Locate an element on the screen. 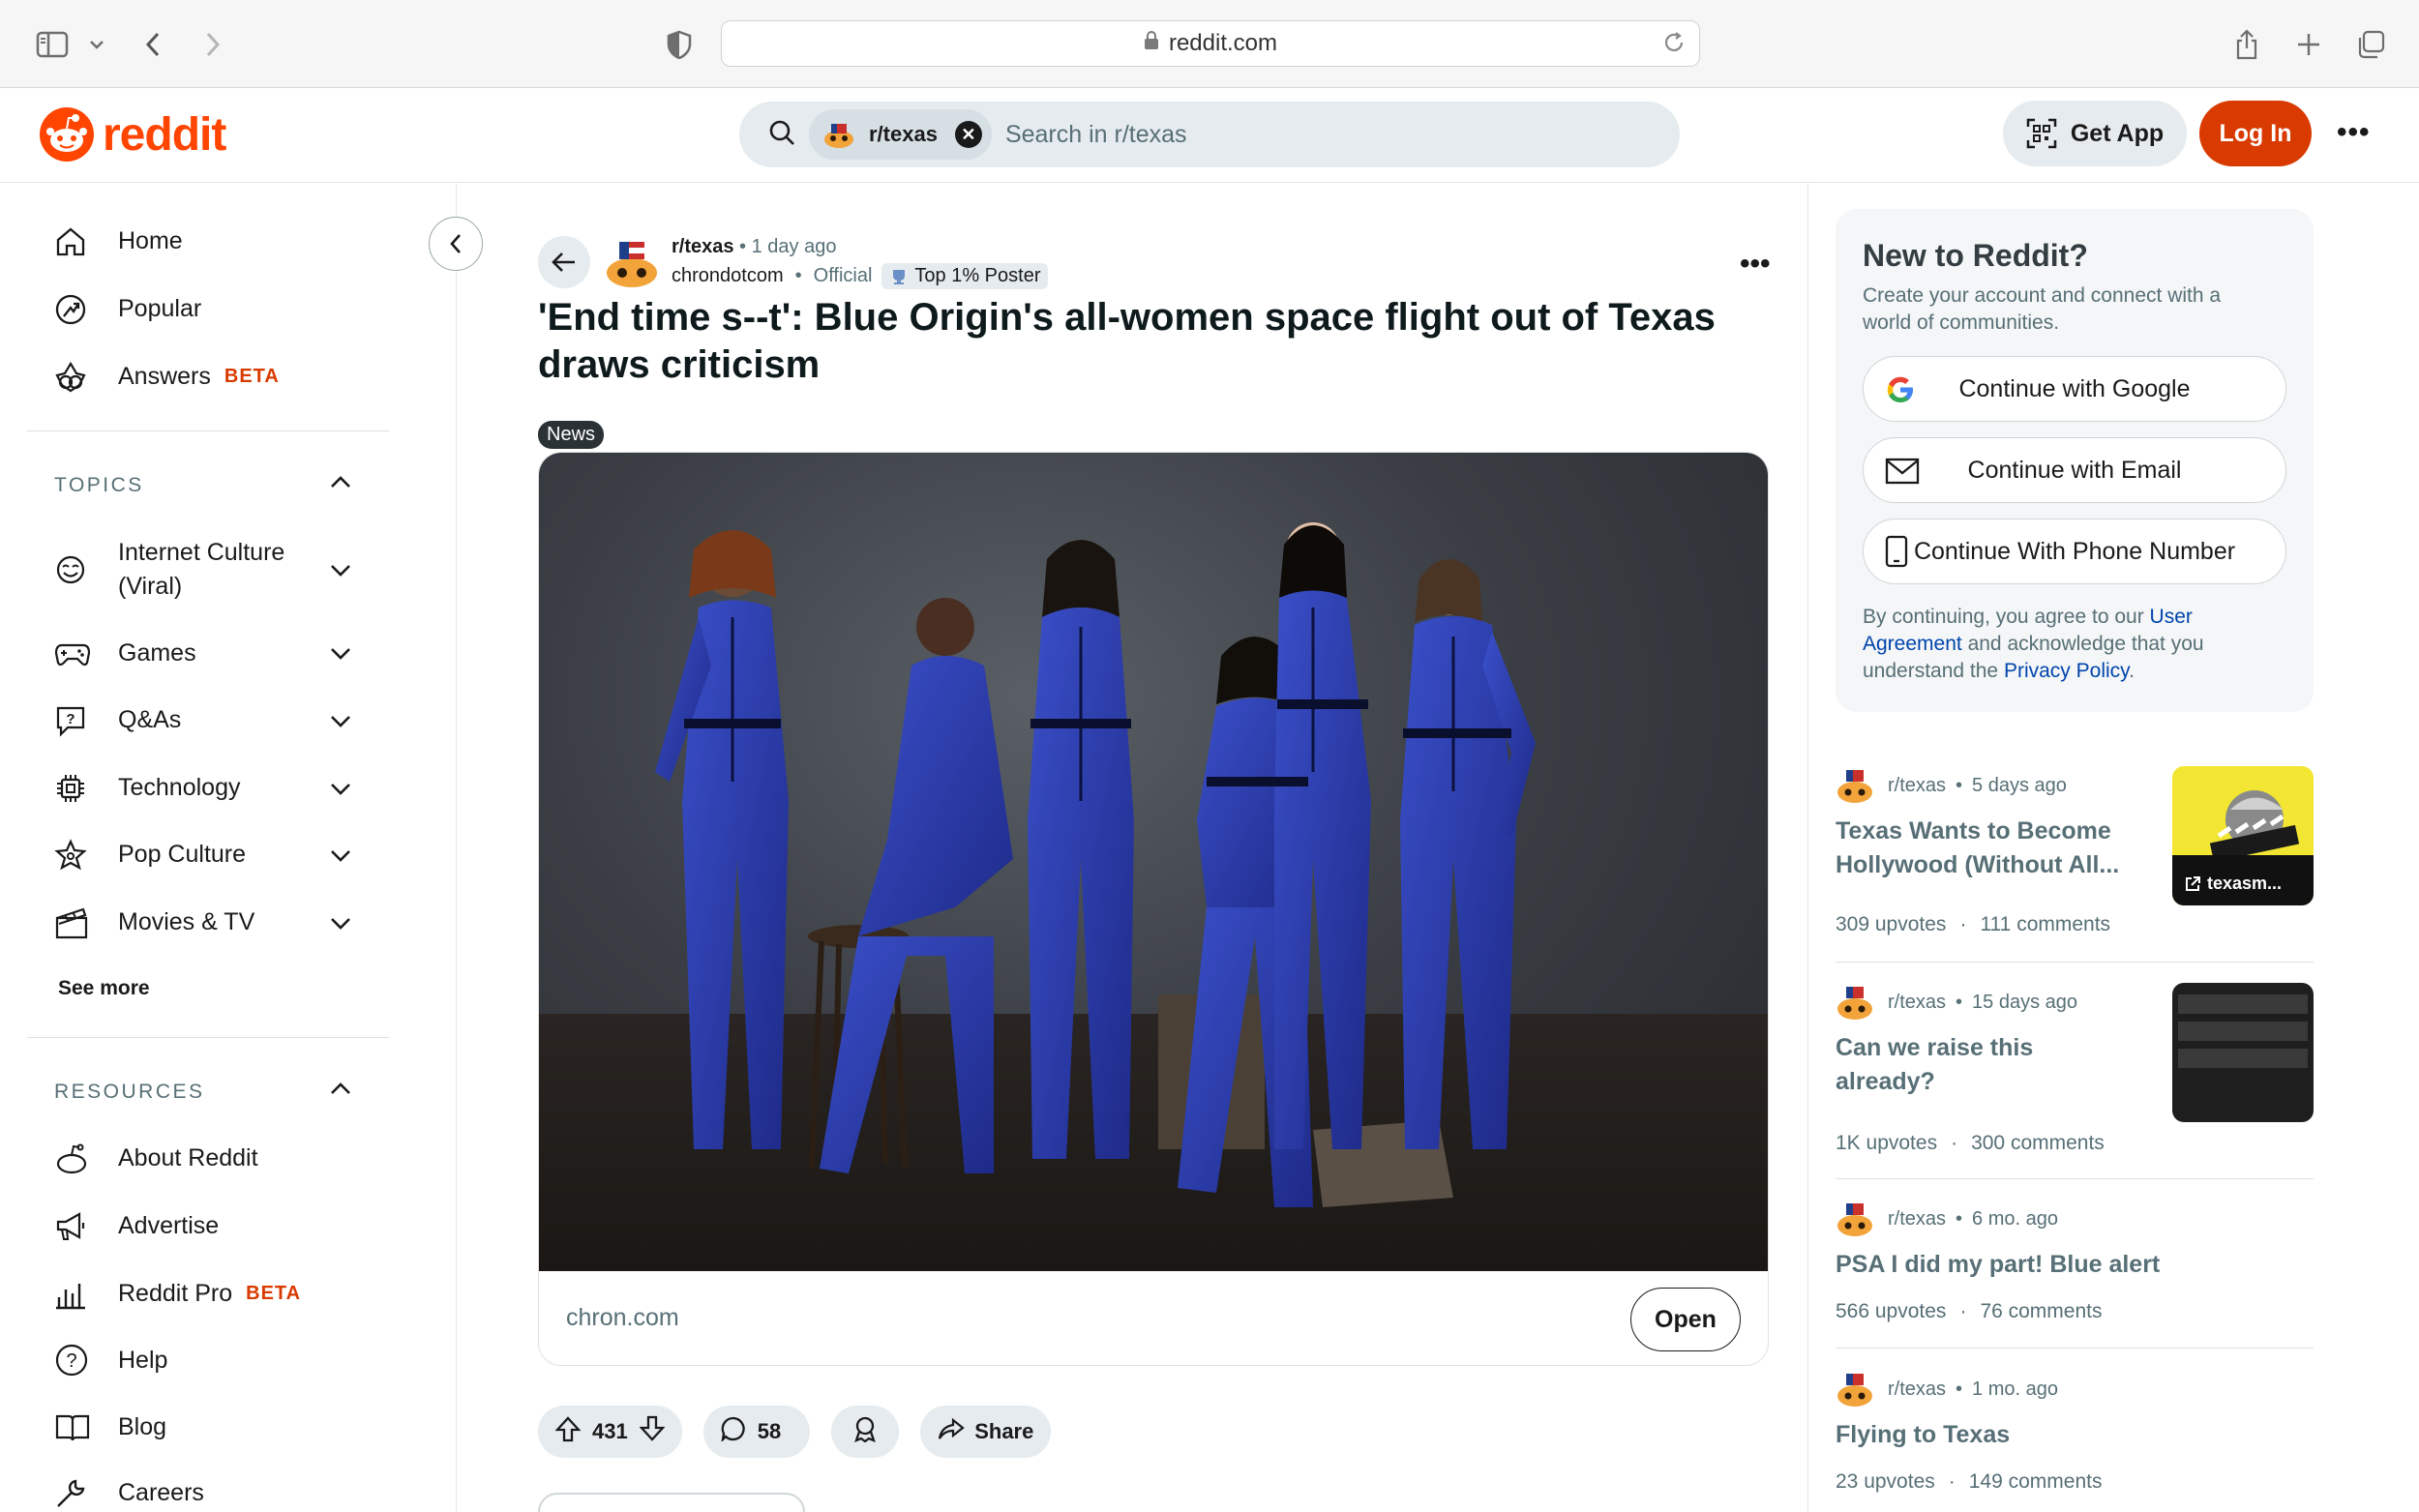 The width and height of the screenshot is (2419, 1512). sidebar-item-qas: ? Q&As is located at coordinates (118, 720).